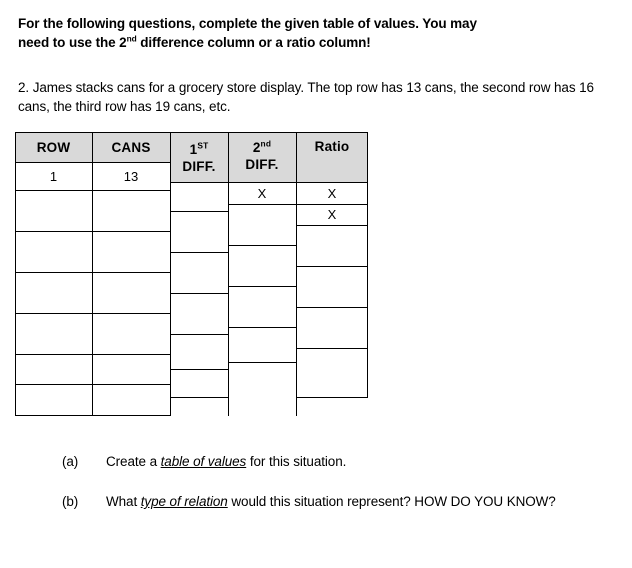 The height and width of the screenshot is (568, 632). I want to click on column-header-row: ROW, so click(53, 147).